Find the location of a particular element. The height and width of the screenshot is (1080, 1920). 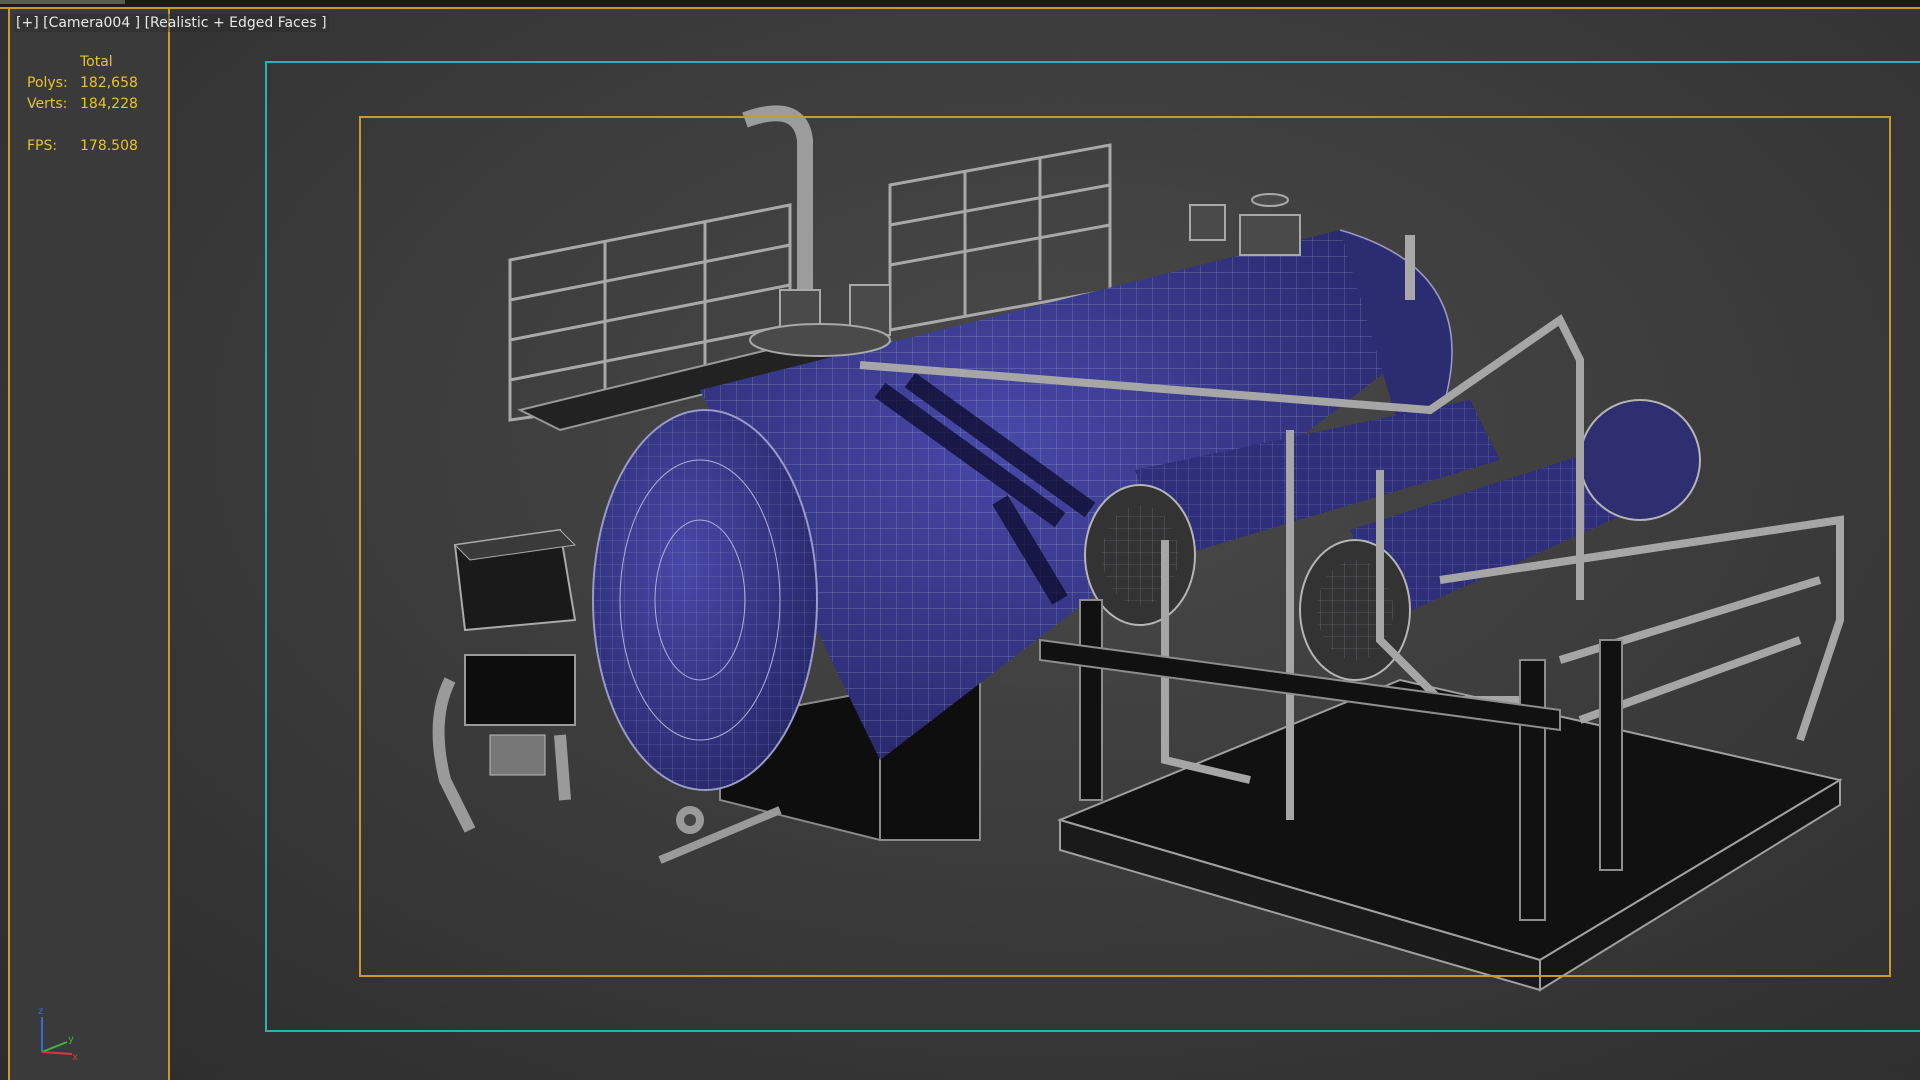

axis-x-label: x is located at coordinates (75, 1057).